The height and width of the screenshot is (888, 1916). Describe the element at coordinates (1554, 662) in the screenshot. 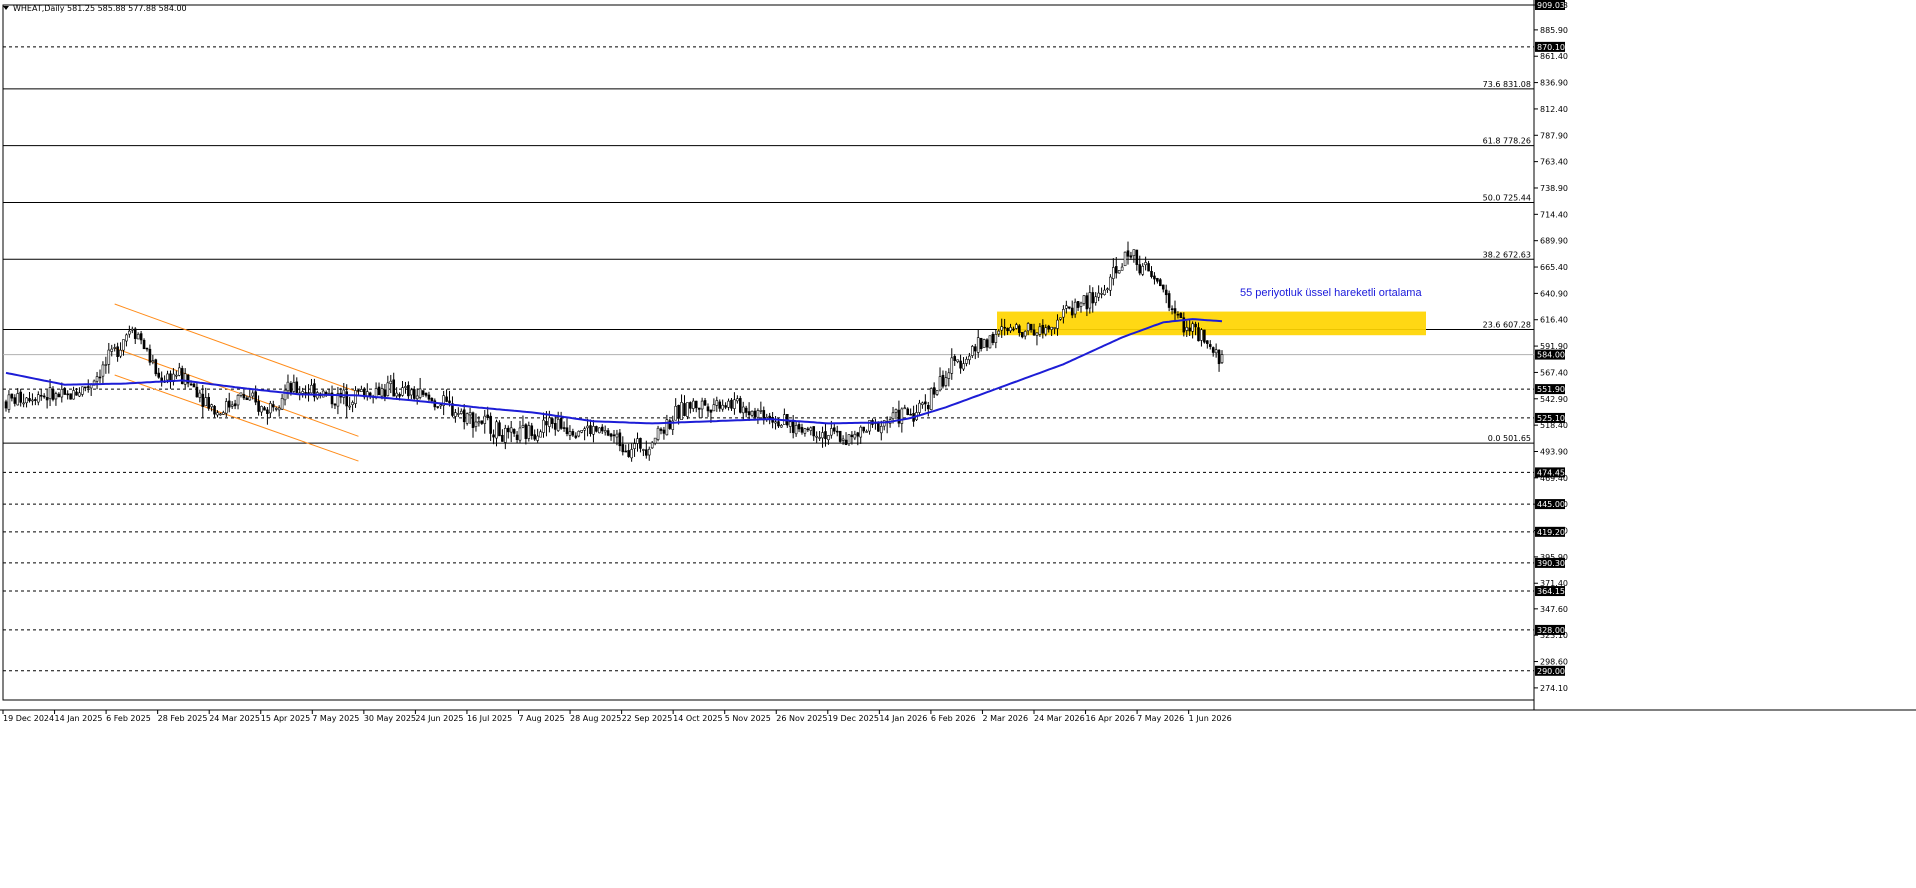

I see `y-tick-label: 298.60` at that location.